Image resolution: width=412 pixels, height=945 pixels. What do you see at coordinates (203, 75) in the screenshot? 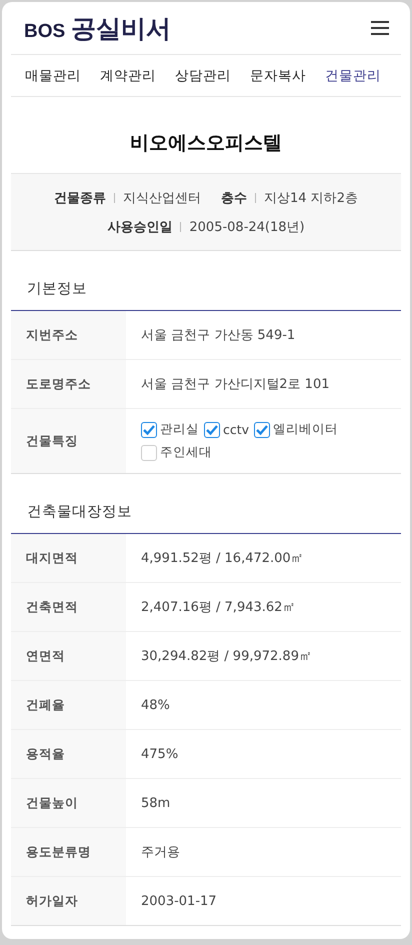
I see `nav-tab: 상담관리` at bounding box center [203, 75].